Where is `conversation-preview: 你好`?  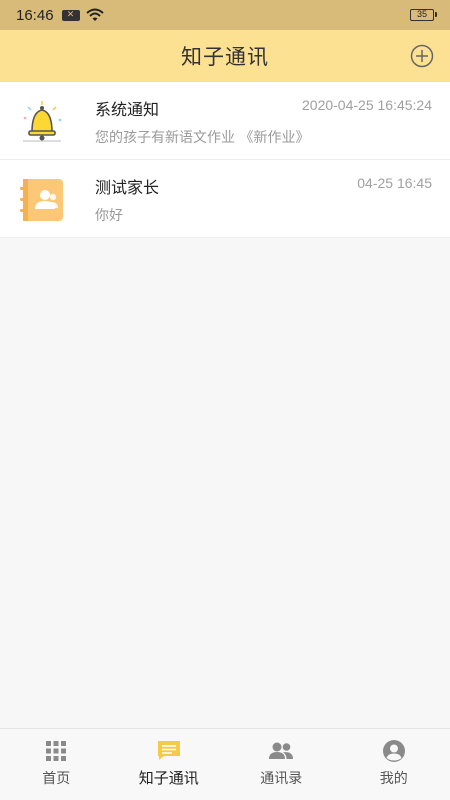 conversation-preview: 你好 is located at coordinates (109, 216).